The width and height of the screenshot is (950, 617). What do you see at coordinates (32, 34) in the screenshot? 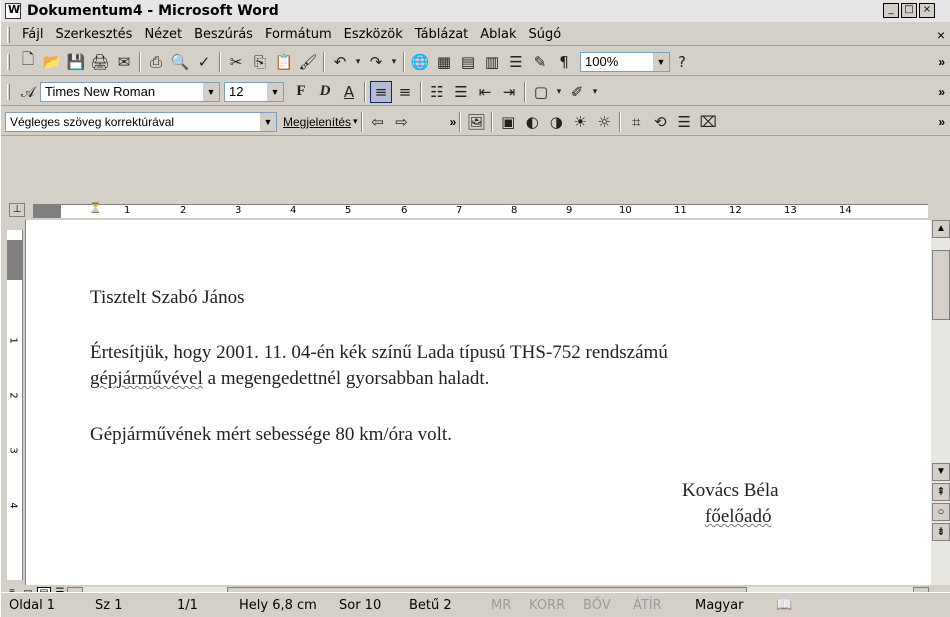
I see `menu-file: Fájl` at bounding box center [32, 34].